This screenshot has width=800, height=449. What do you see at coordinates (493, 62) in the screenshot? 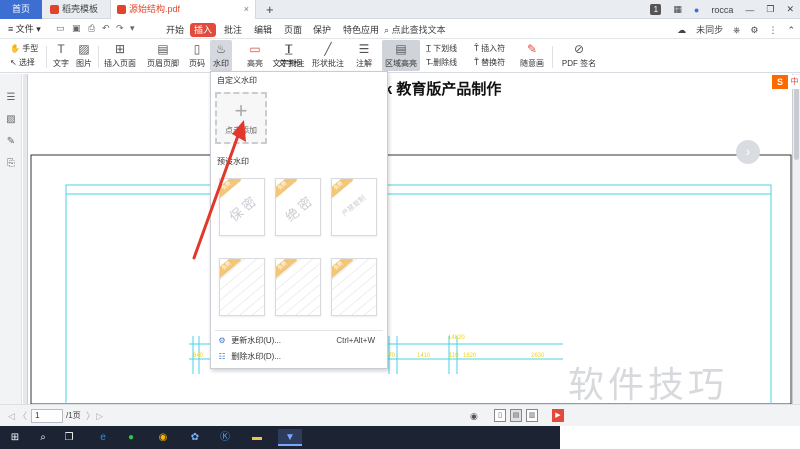
I see `replace-char-label: 替换符` at bounding box center [493, 62].